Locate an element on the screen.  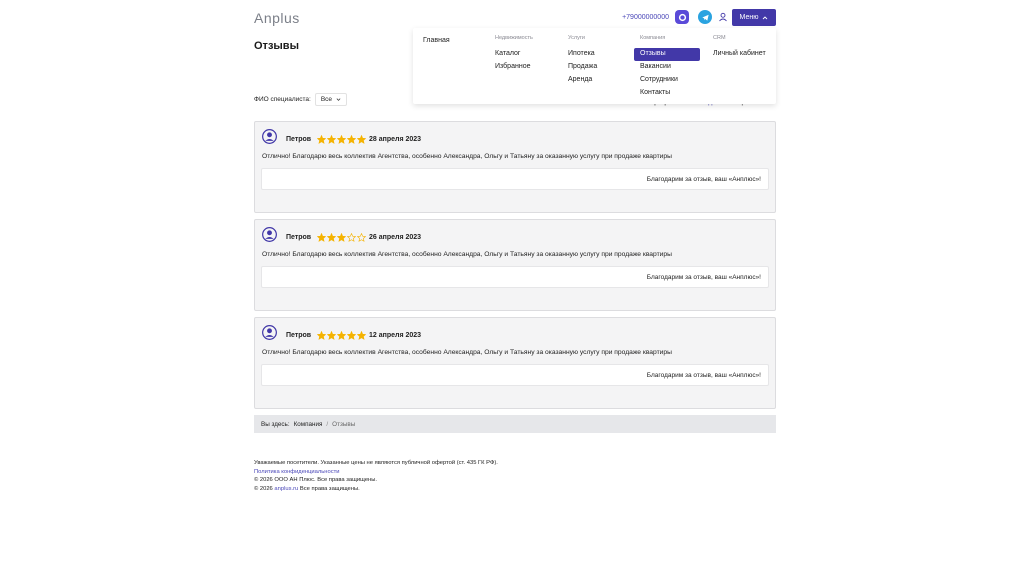
specialist-filter: ФИО специалиста: Все is located at coordinates (301, 99).